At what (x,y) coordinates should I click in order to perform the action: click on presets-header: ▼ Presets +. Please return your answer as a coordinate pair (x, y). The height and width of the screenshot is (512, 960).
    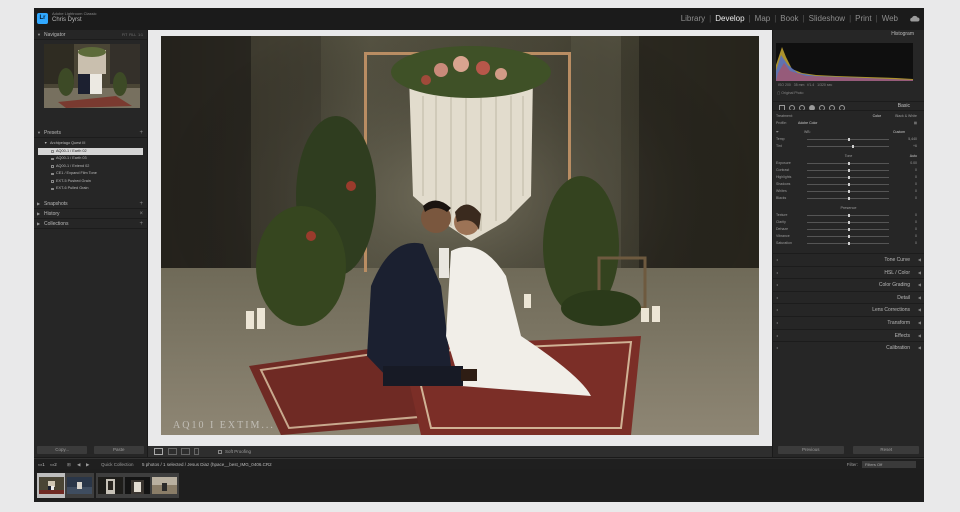
    Looking at the image, I should click on (90, 133).